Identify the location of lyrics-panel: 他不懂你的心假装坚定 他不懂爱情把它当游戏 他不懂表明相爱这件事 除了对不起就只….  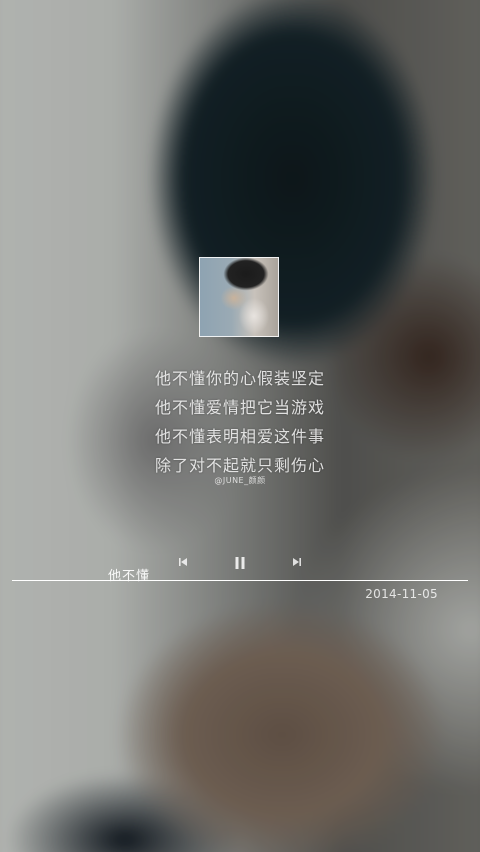
(240, 425).